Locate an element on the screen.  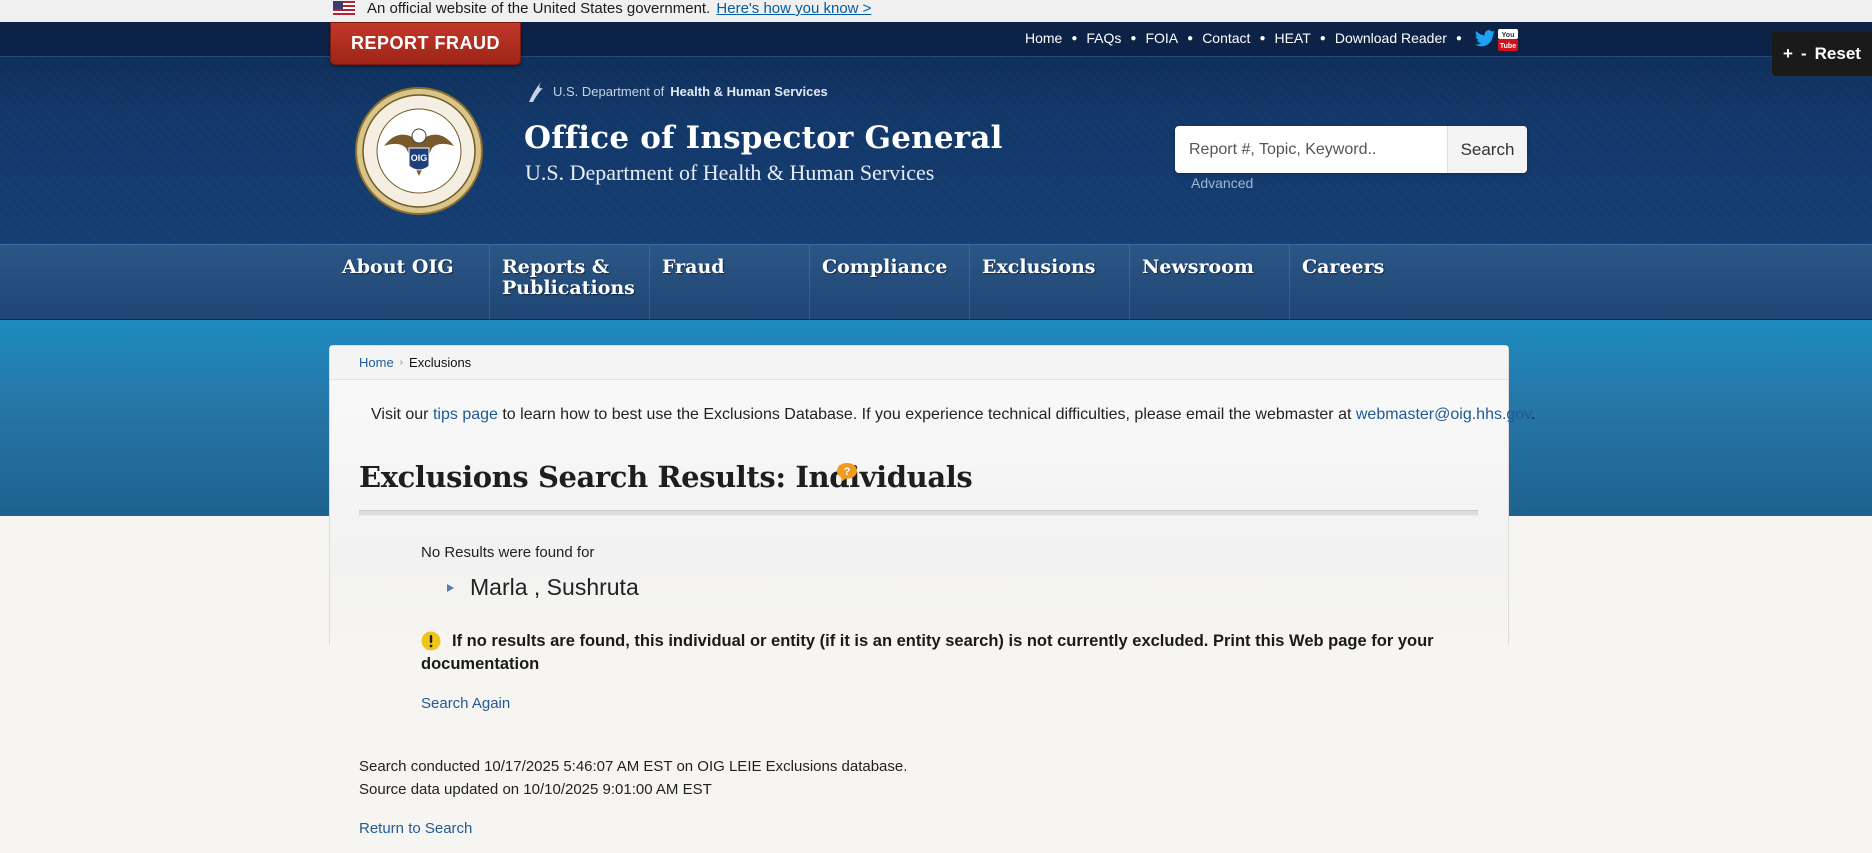
svg-text: You is located at coordinates (1508, 35).